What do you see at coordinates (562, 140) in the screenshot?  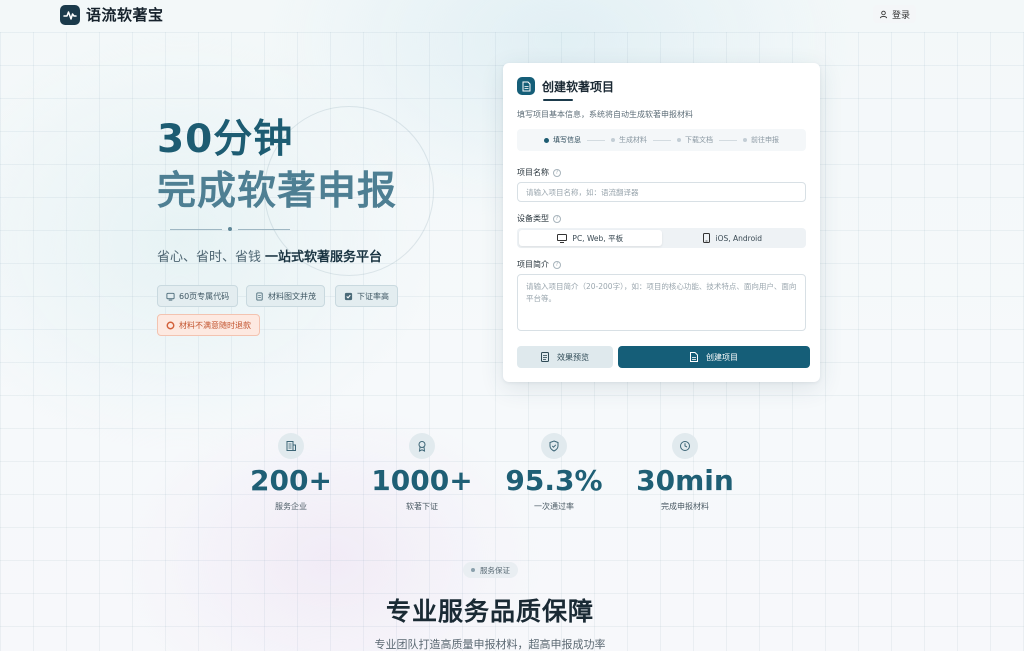 I see `step-1: 填写信息` at bounding box center [562, 140].